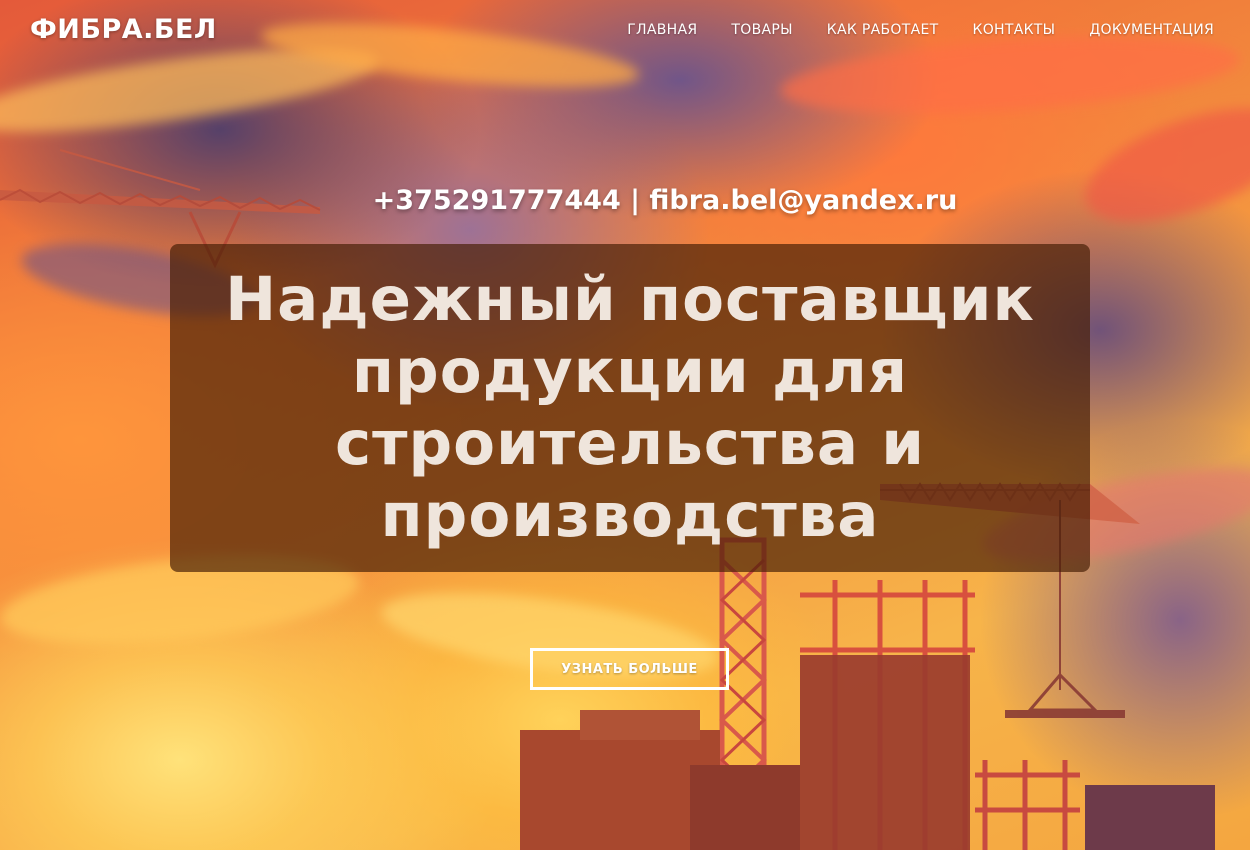  Describe the element at coordinates (1151, 30) in the screenshot. I see `nav-link-documentation: ДОКУМЕНТАЦИЯ` at that location.